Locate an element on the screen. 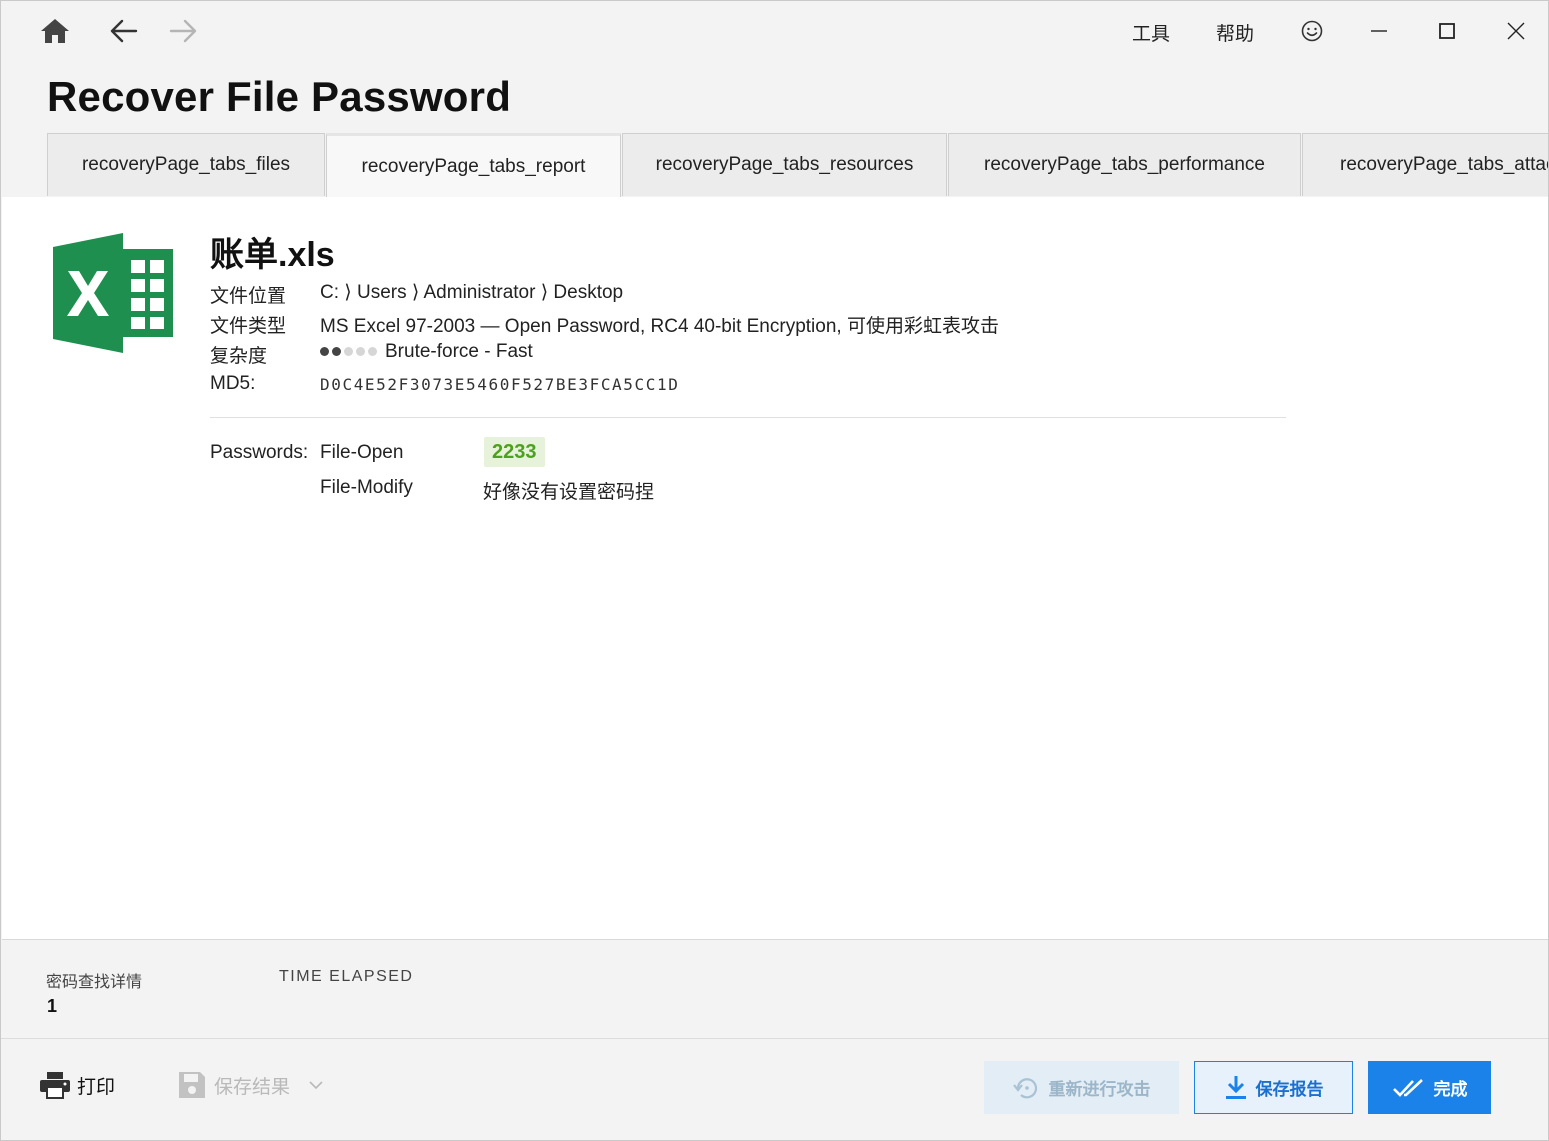 This screenshot has width=1549, height=1141. complexity-label: 复杂度 is located at coordinates (239, 356).